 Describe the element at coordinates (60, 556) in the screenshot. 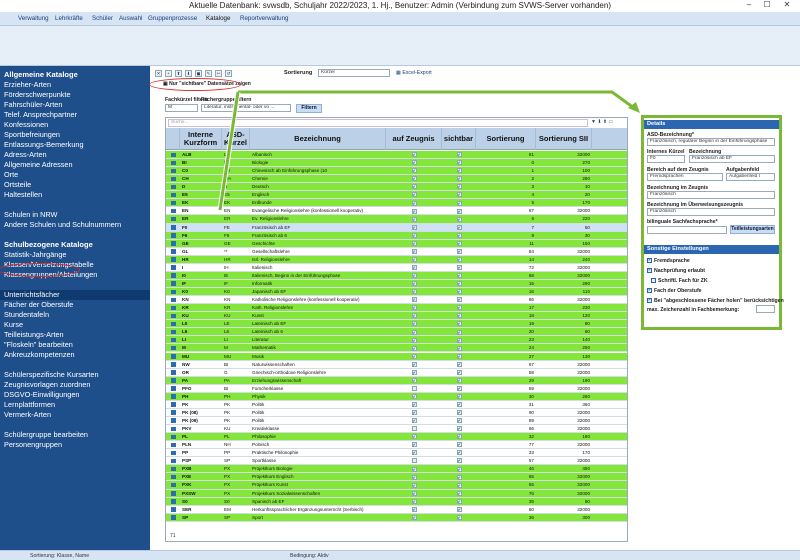

I see `status-sort: Sortierung: Klasse, Name` at that location.